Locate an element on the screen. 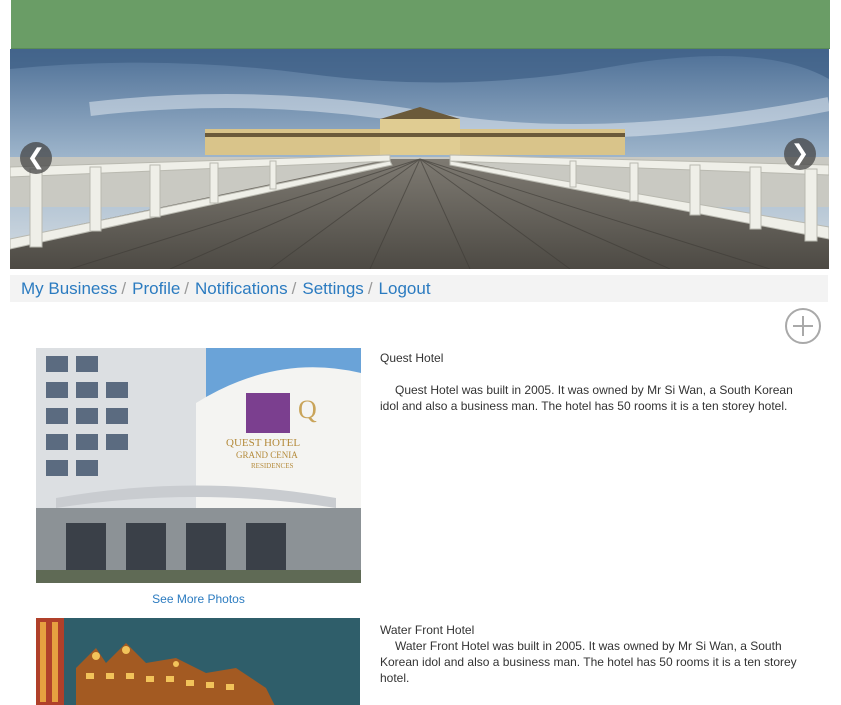 Image resolution: width=841 pixels, height=705 pixels. hotel-photo-quest: Q QUEST HOTEL GRAND CENIA RESIDENCES is located at coordinates (198, 465).